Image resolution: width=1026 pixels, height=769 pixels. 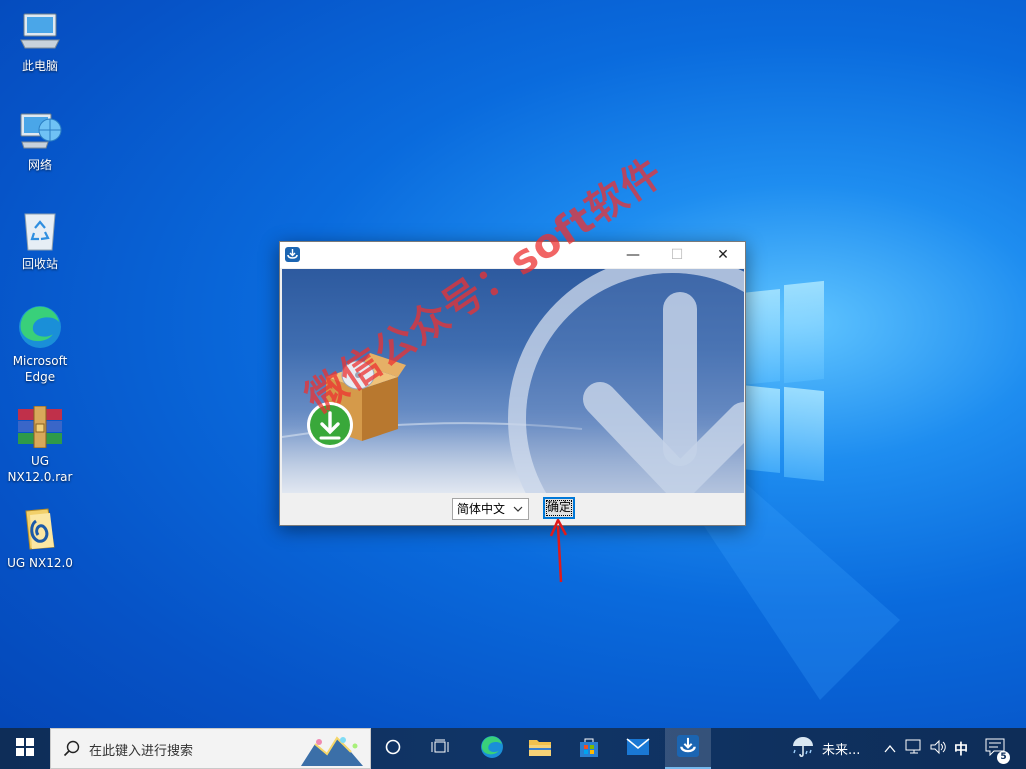 I want to click on language-select-value: 简体中文, so click(x=481, y=509).